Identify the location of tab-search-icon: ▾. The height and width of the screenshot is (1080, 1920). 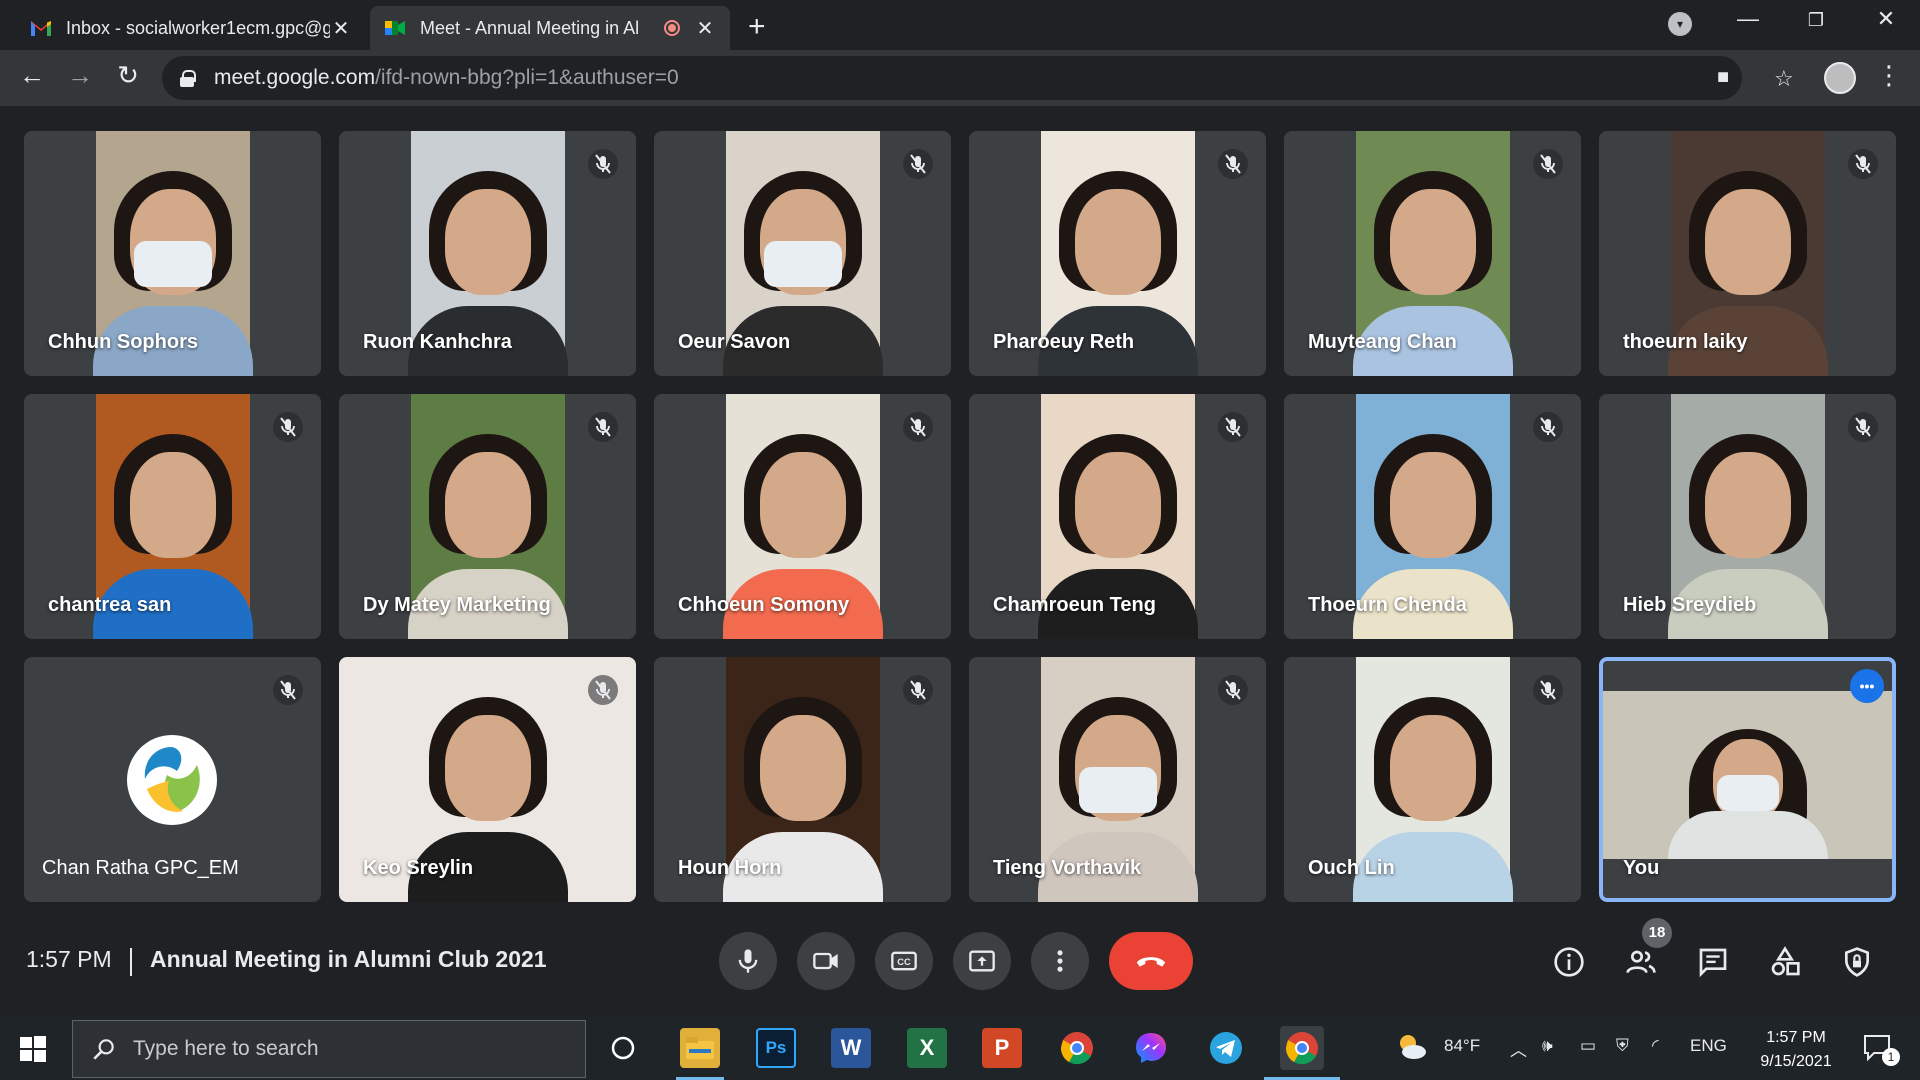
(1680, 24).